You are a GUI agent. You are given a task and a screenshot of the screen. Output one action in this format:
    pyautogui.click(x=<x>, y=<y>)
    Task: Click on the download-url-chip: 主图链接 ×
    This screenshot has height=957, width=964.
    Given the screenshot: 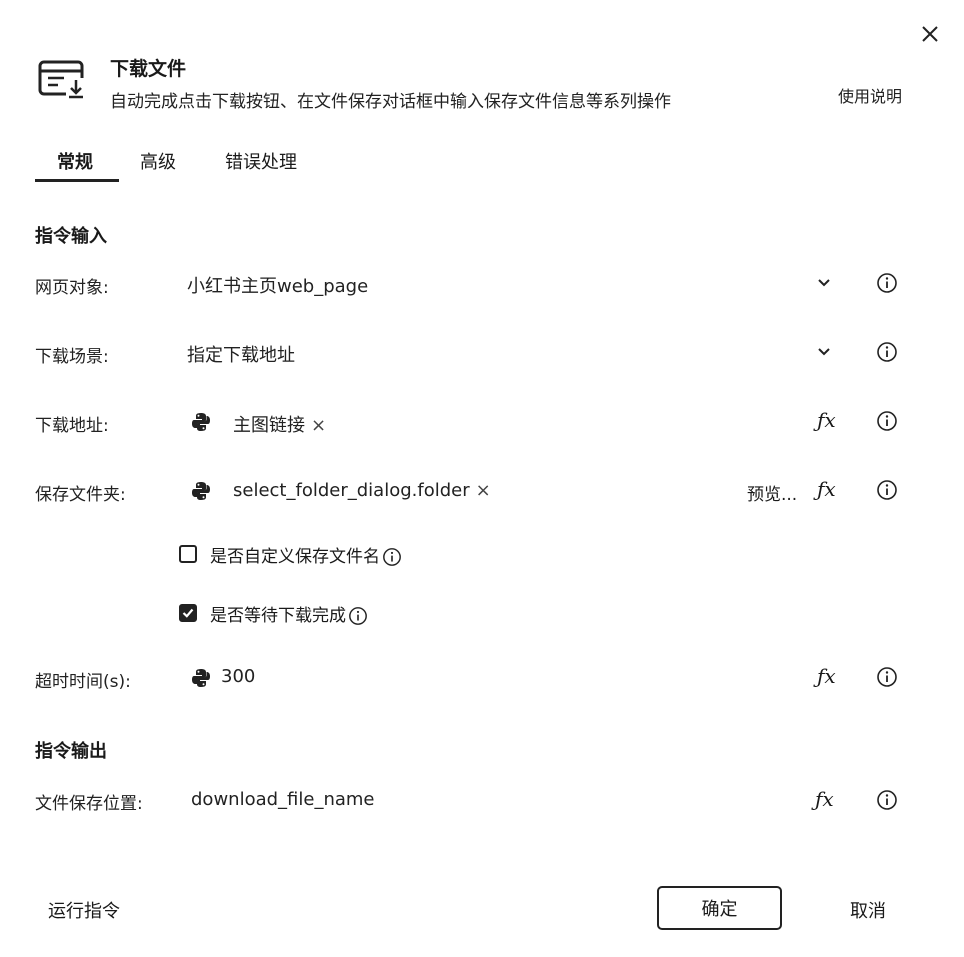 What is the action you would take?
    pyautogui.click(x=279, y=424)
    